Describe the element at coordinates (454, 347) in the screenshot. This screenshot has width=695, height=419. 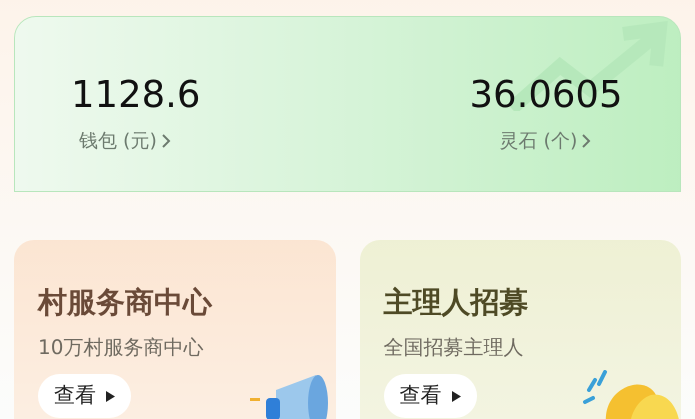
I see `card-subtitle: 全国招募主理人` at that location.